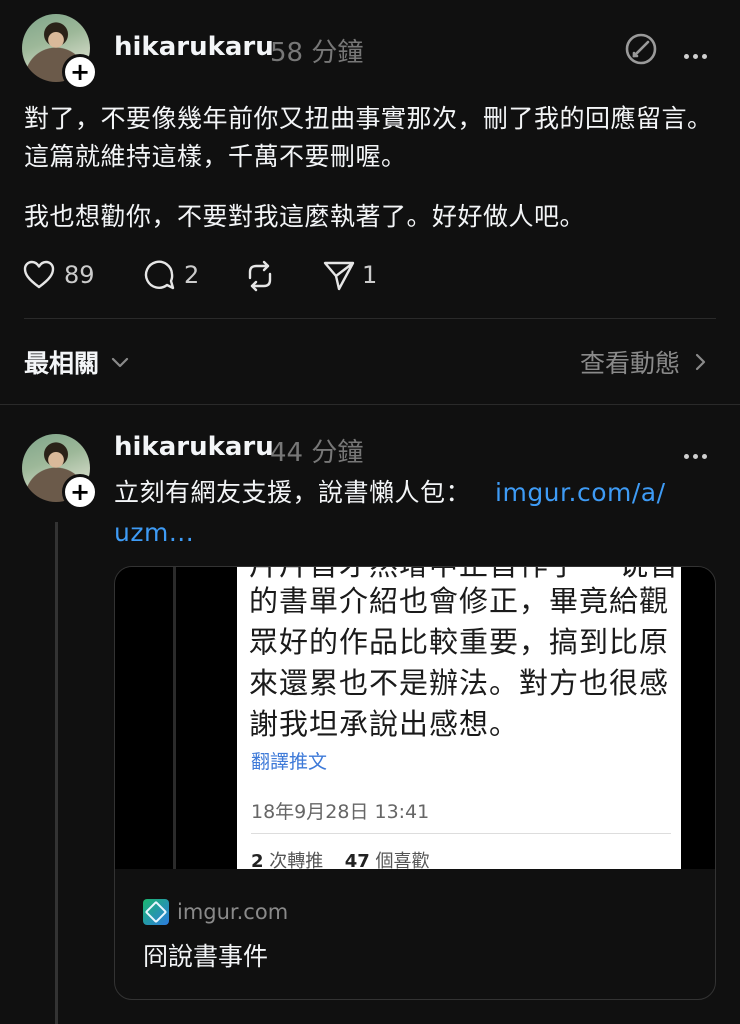  What do you see at coordinates (370, 318) in the screenshot?
I see `divider` at bounding box center [370, 318].